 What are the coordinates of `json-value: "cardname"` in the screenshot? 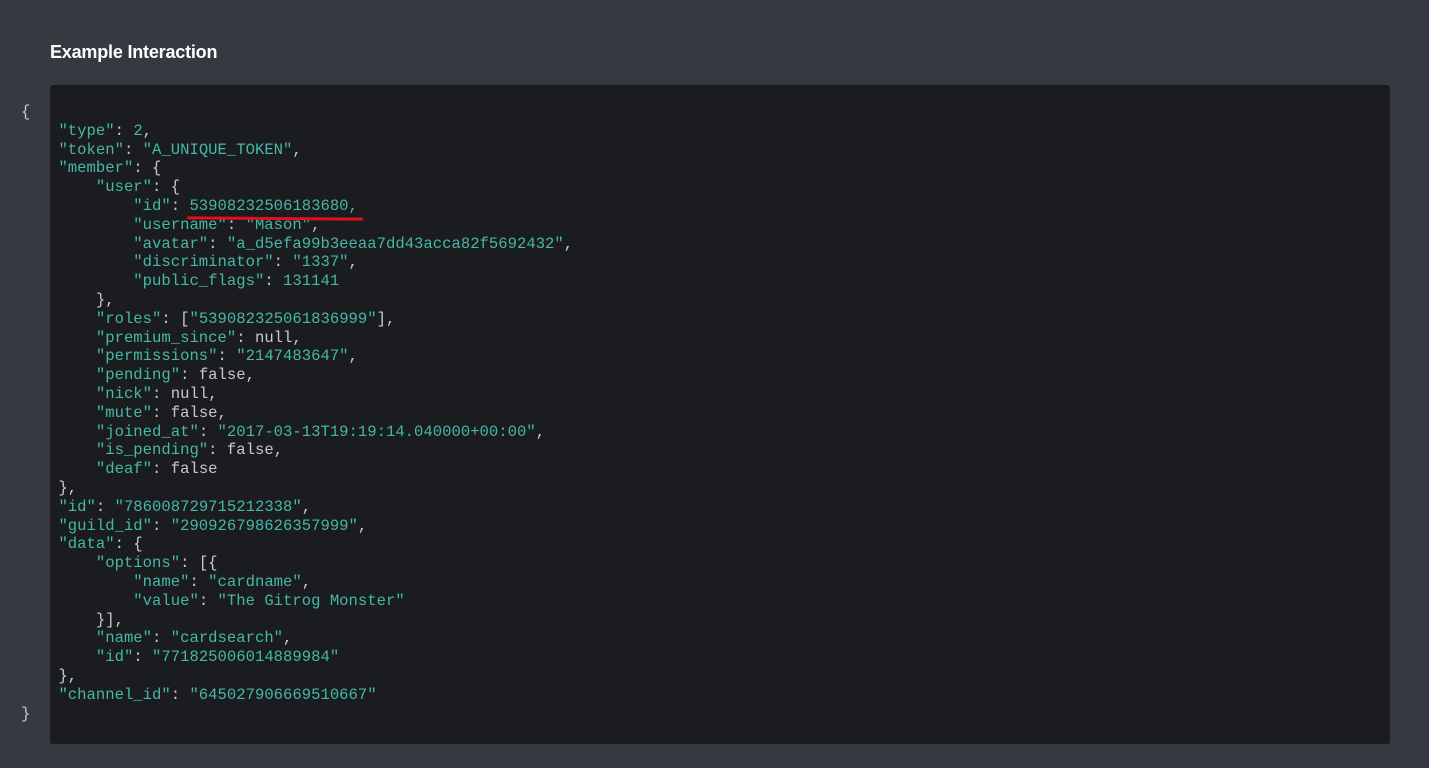 It's located at (255, 581).